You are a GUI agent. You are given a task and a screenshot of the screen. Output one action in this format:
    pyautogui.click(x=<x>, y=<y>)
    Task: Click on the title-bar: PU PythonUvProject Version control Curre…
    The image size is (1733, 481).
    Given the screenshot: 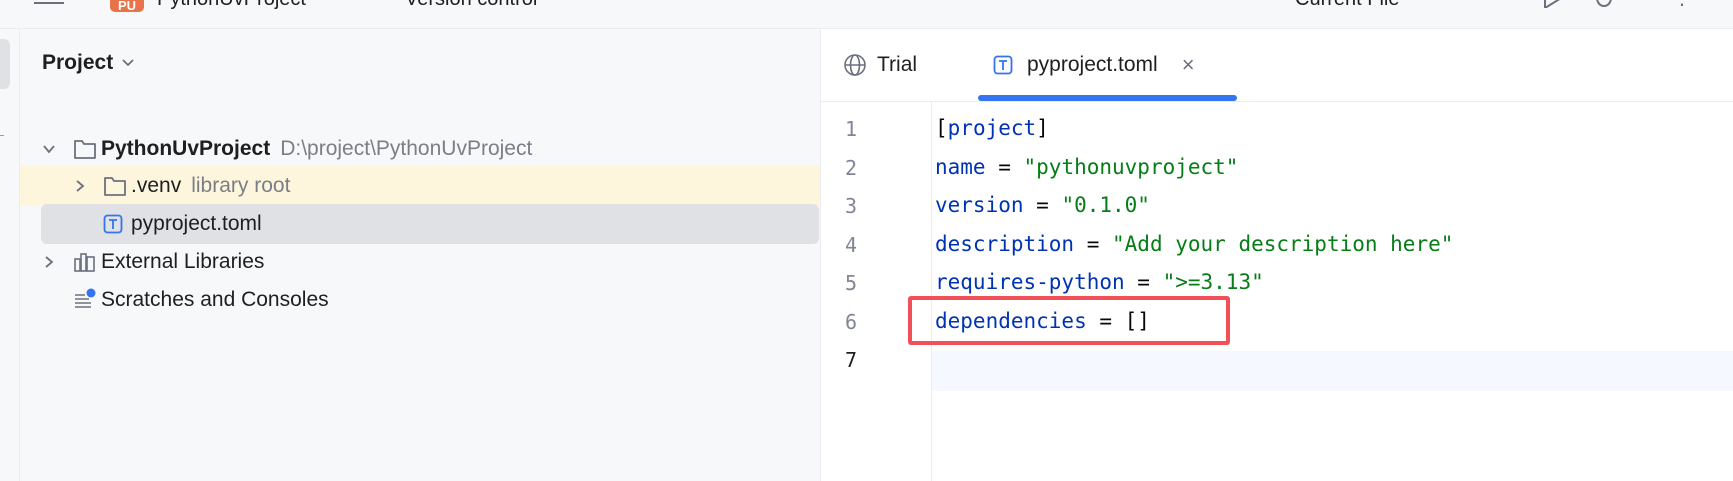 What is the action you would take?
    pyautogui.click(x=866, y=14)
    